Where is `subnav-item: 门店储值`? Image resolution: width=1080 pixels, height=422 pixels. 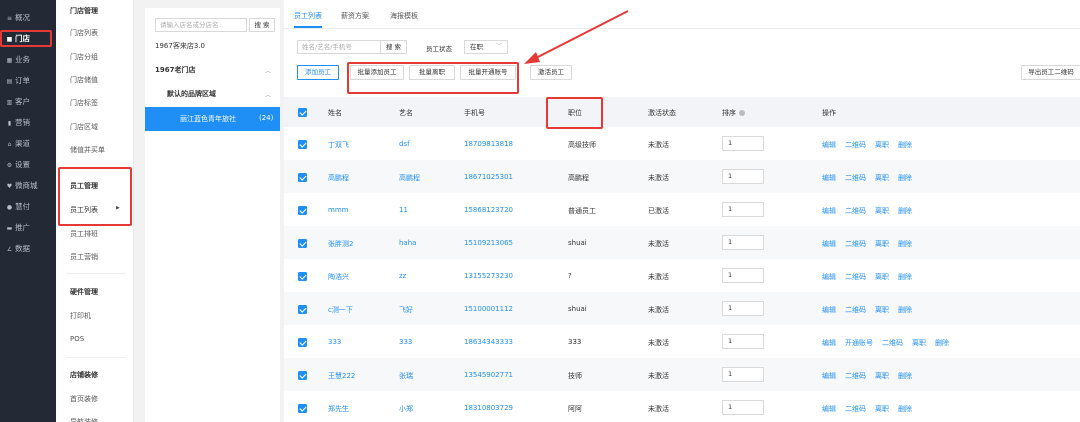
subnav-item: 门店储值 is located at coordinates (84, 80).